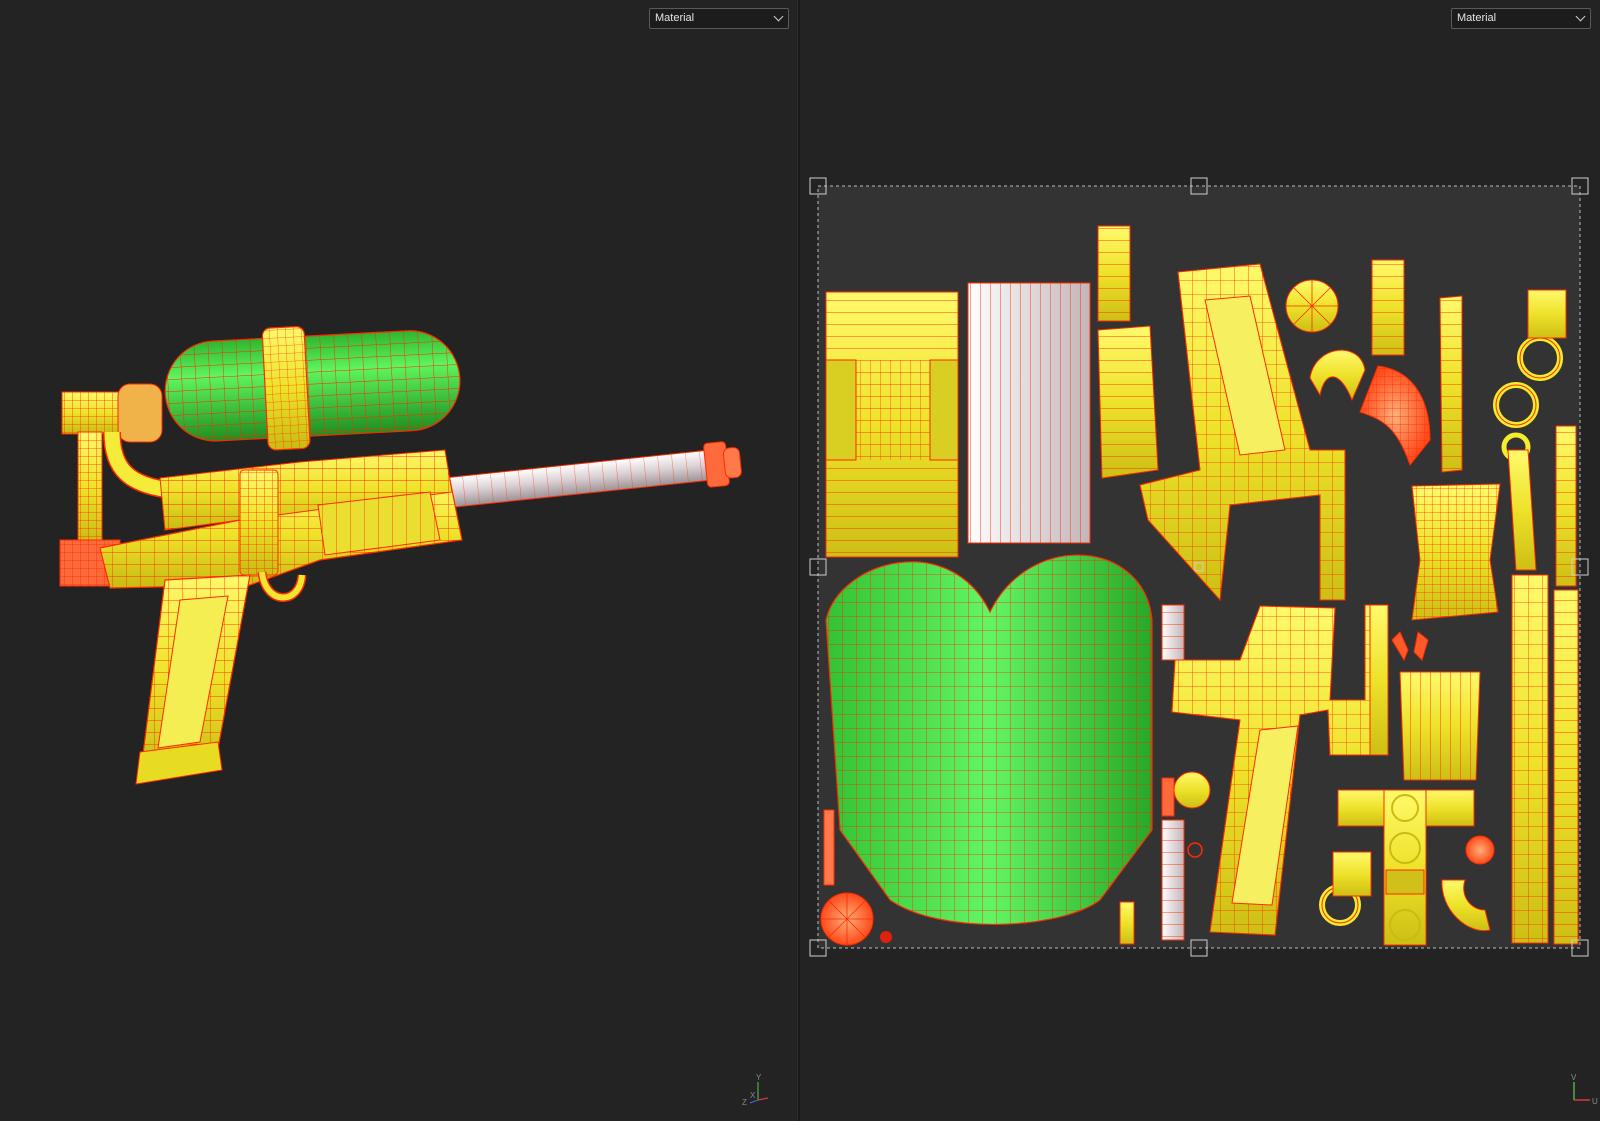  Describe the element at coordinates (675, 18) in the screenshot. I see `shading-mode-value: Material` at that location.